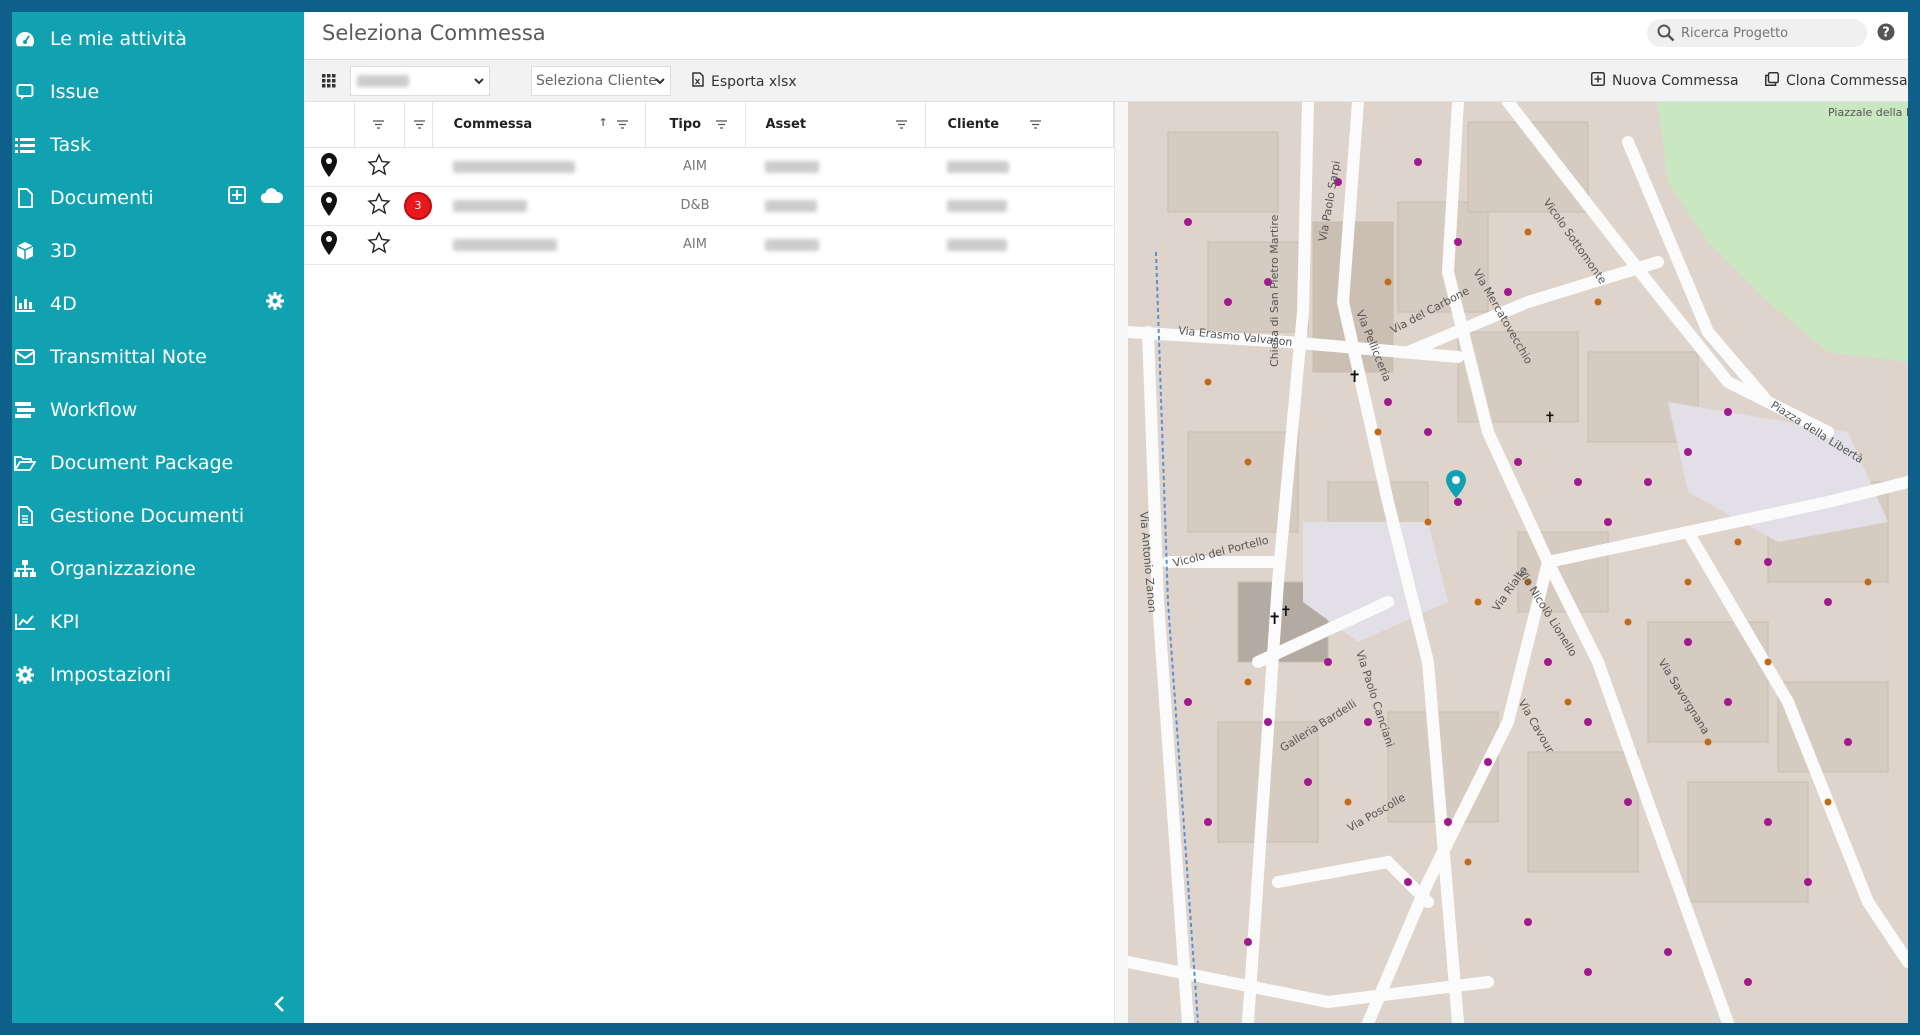 This screenshot has width=1920, height=1035. I want to click on sidebar-item-label: Transmittal Note, so click(128, 356).